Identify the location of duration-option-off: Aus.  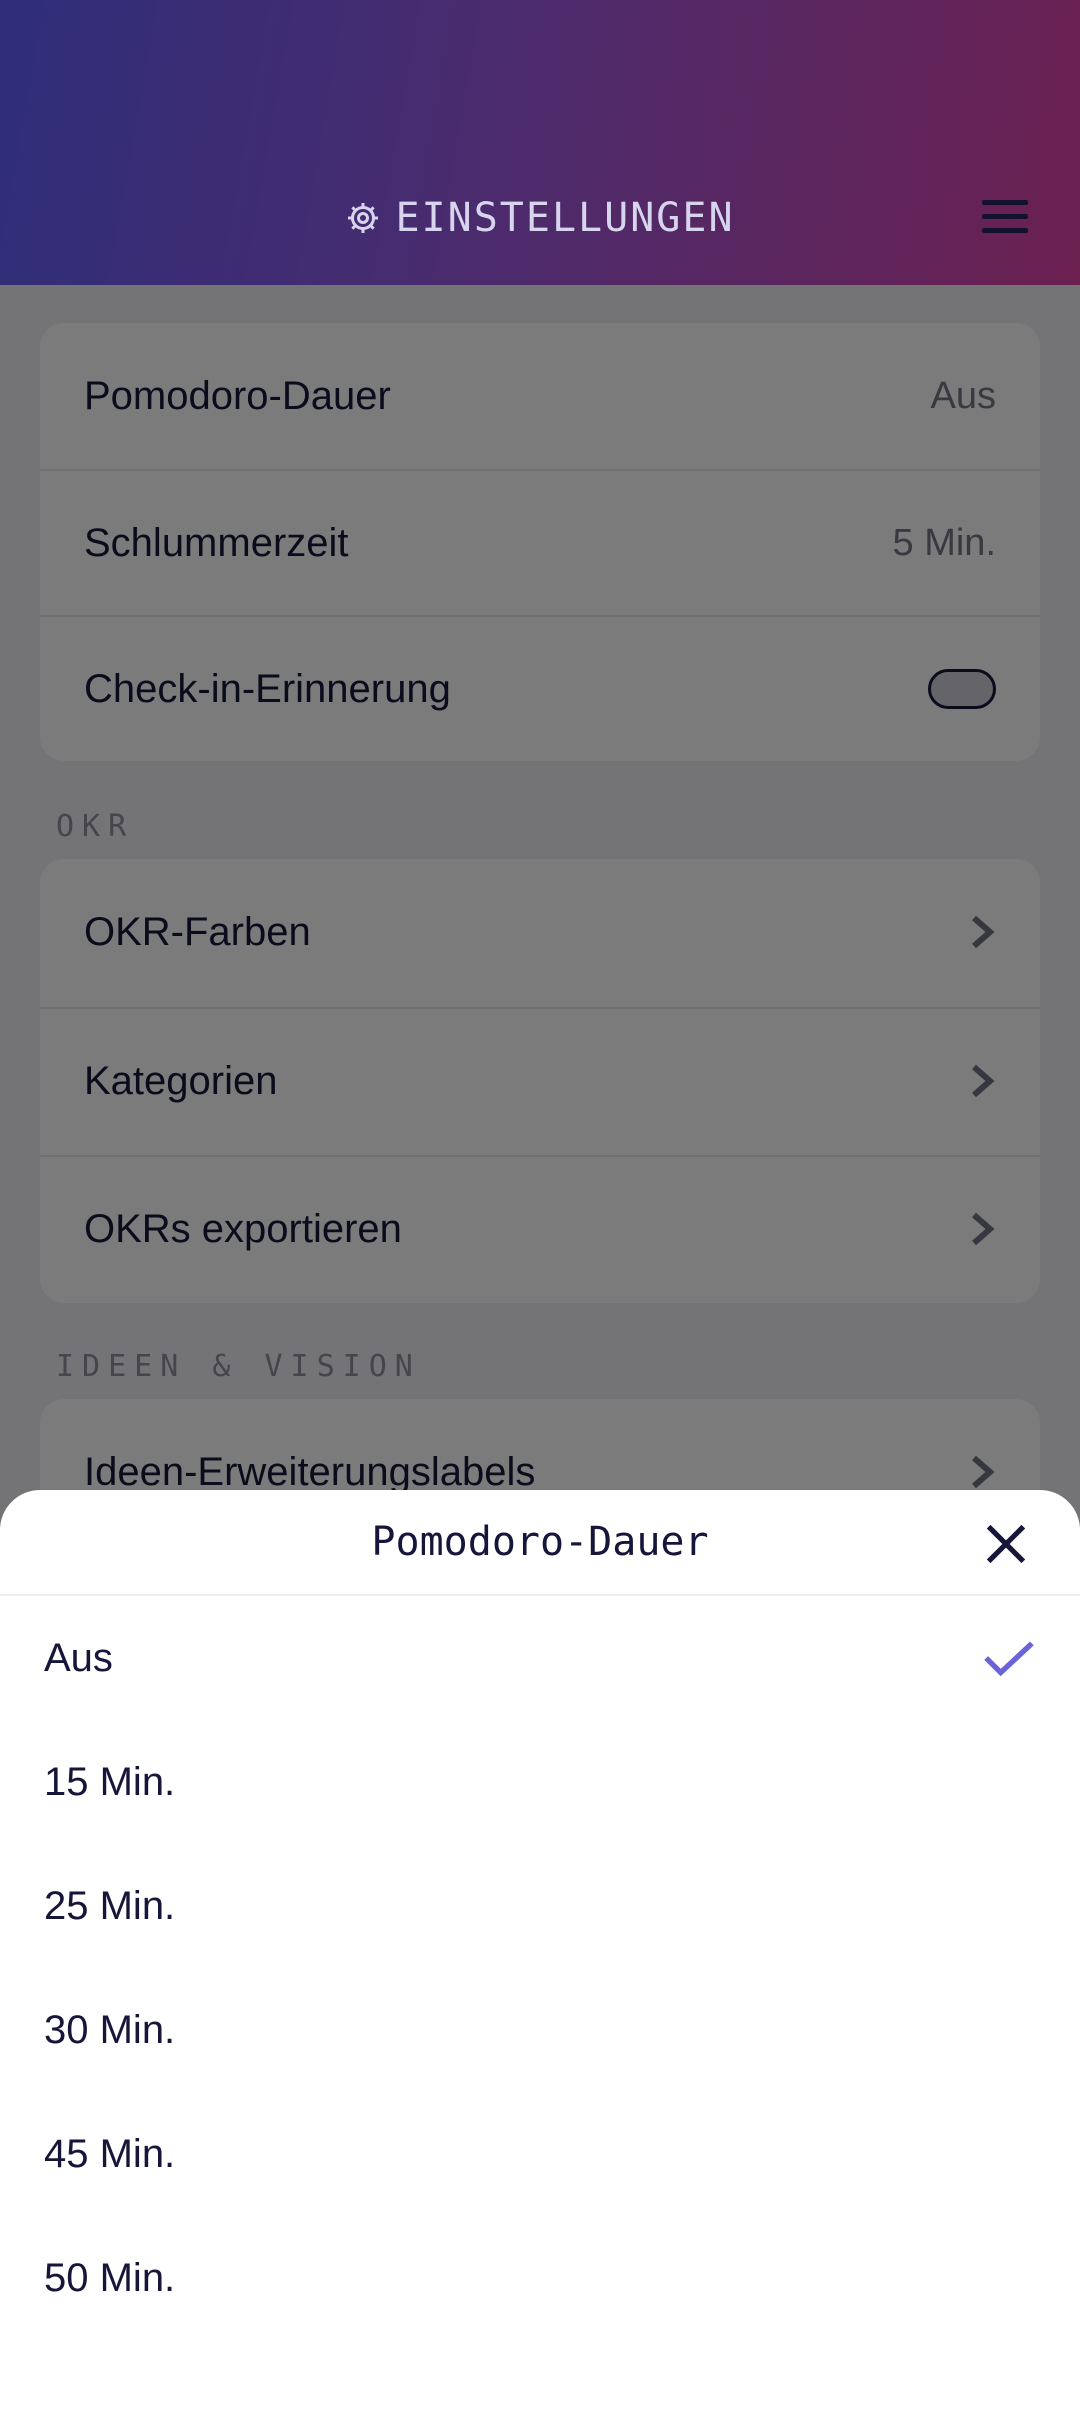
(540, 1658).